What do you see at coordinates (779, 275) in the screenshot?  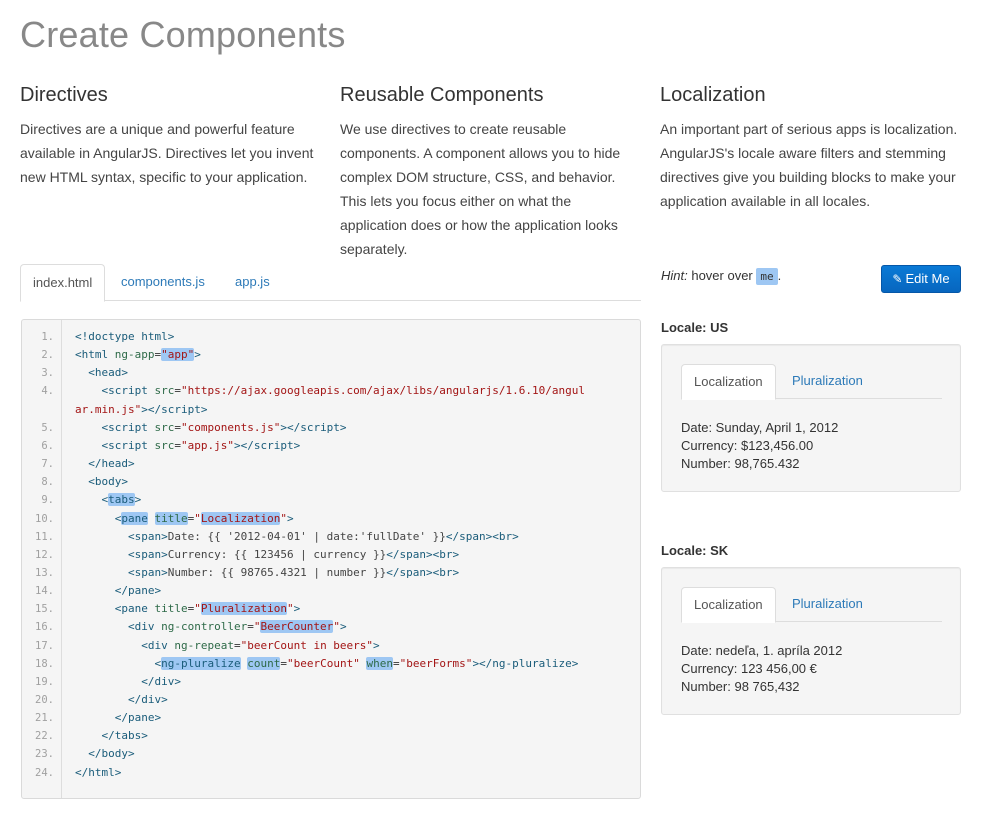 I see `hint-end: .` at bounding box center [779, 275].